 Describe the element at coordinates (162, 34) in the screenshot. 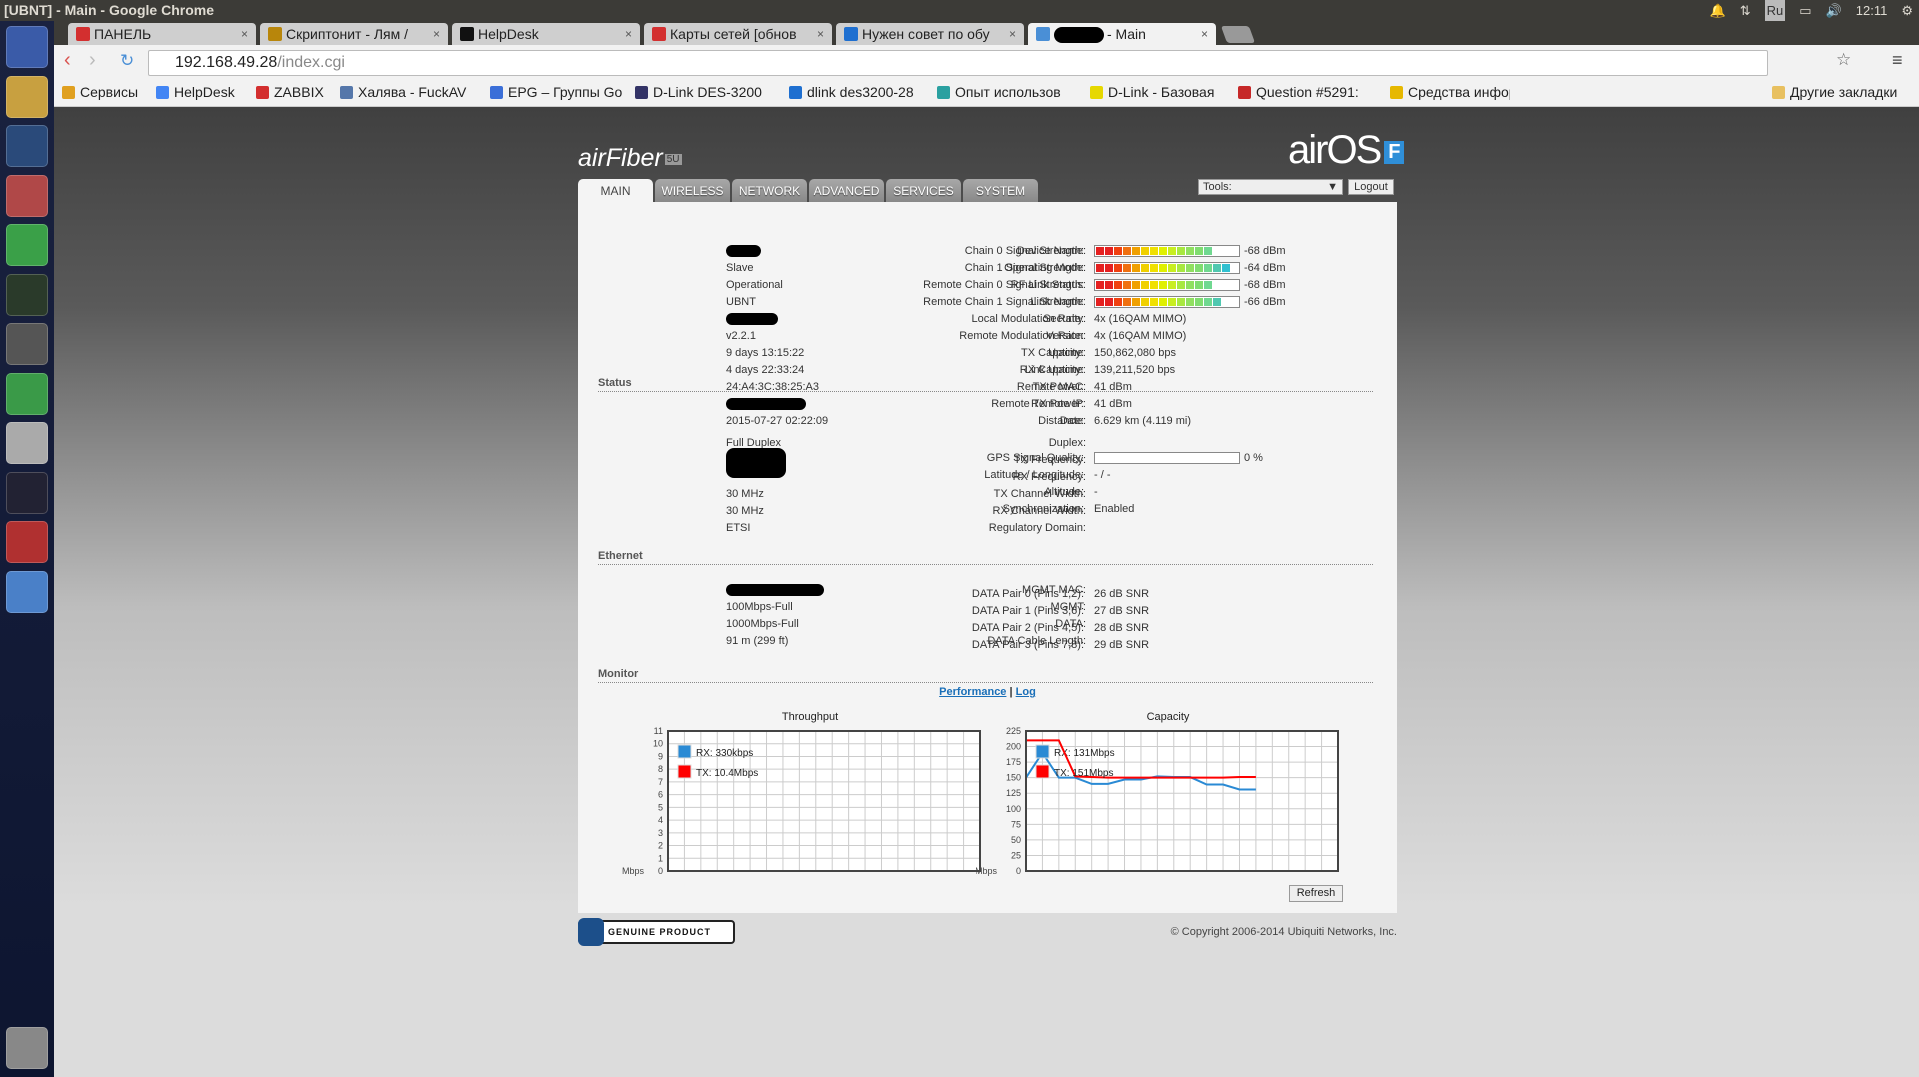

I see `browser-tab: ПАНЕЛЬ ×` at that location.